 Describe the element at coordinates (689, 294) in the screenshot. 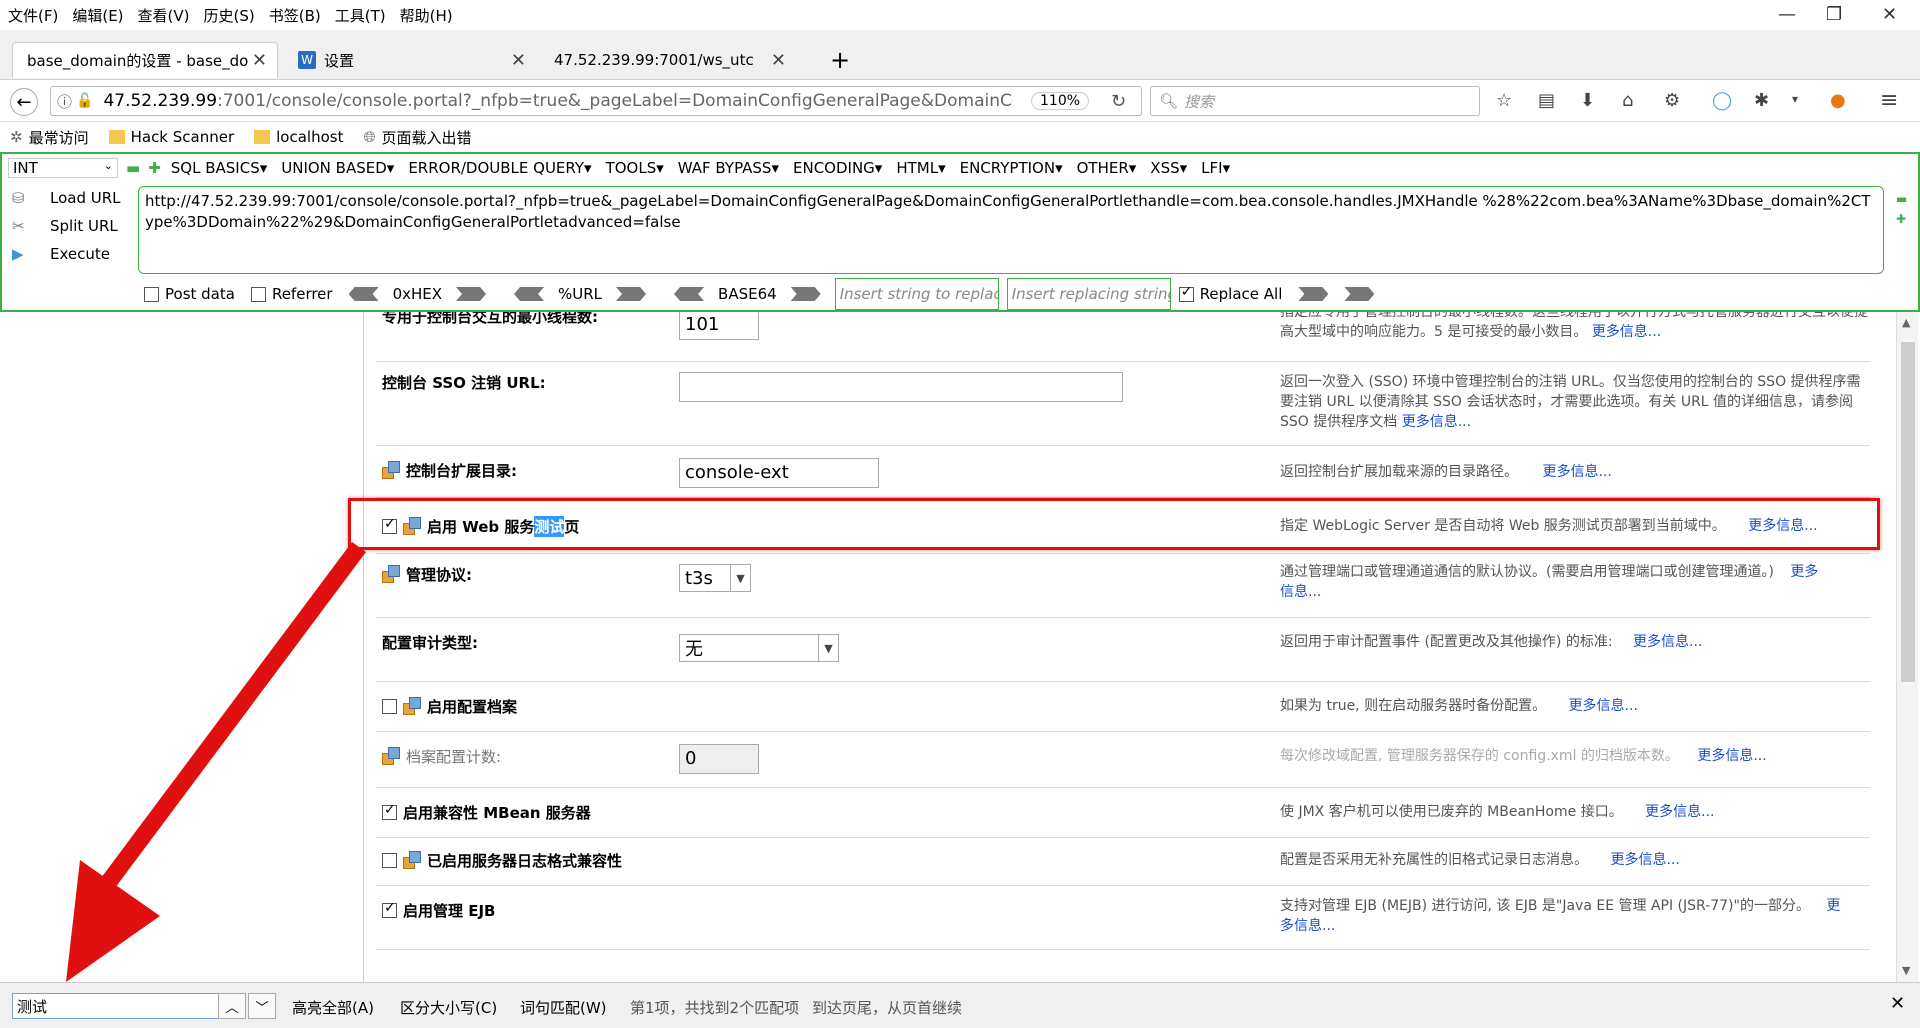

I see `base64-decode-arrow-icon` at that location.